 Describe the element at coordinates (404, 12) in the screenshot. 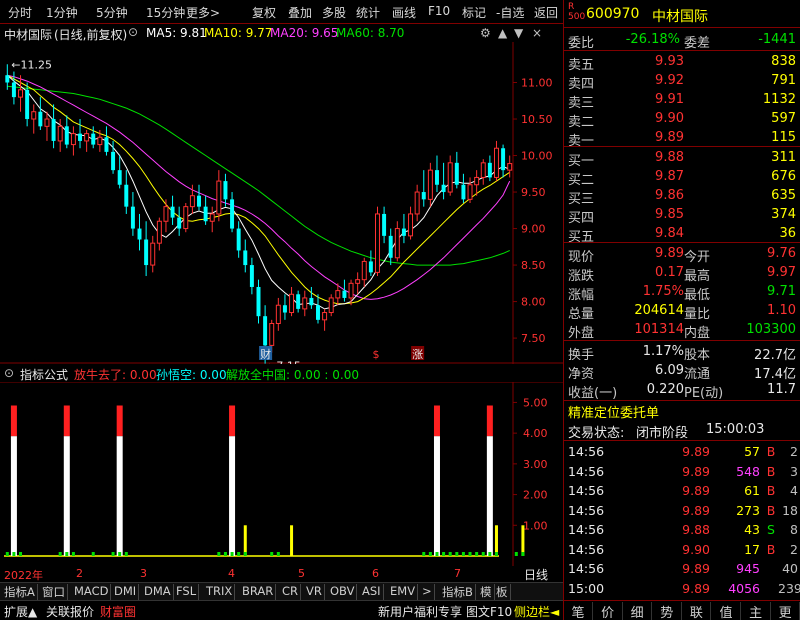

I see `draw-line-button: 画线` at that location.